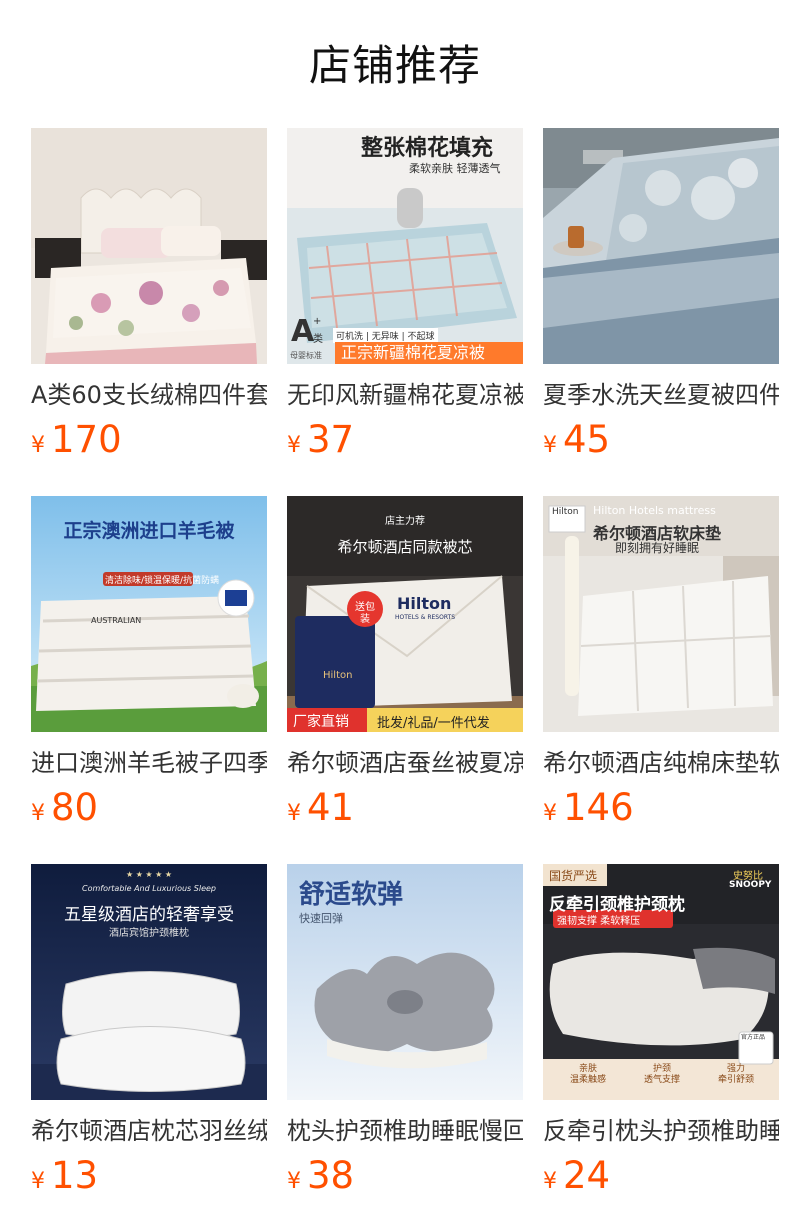 Image resolution: width=790 pixels, height=1232 pixels. Describe the element at coordinates (75, 1175) in the screenshot. I see `price-value: 13` at that location.